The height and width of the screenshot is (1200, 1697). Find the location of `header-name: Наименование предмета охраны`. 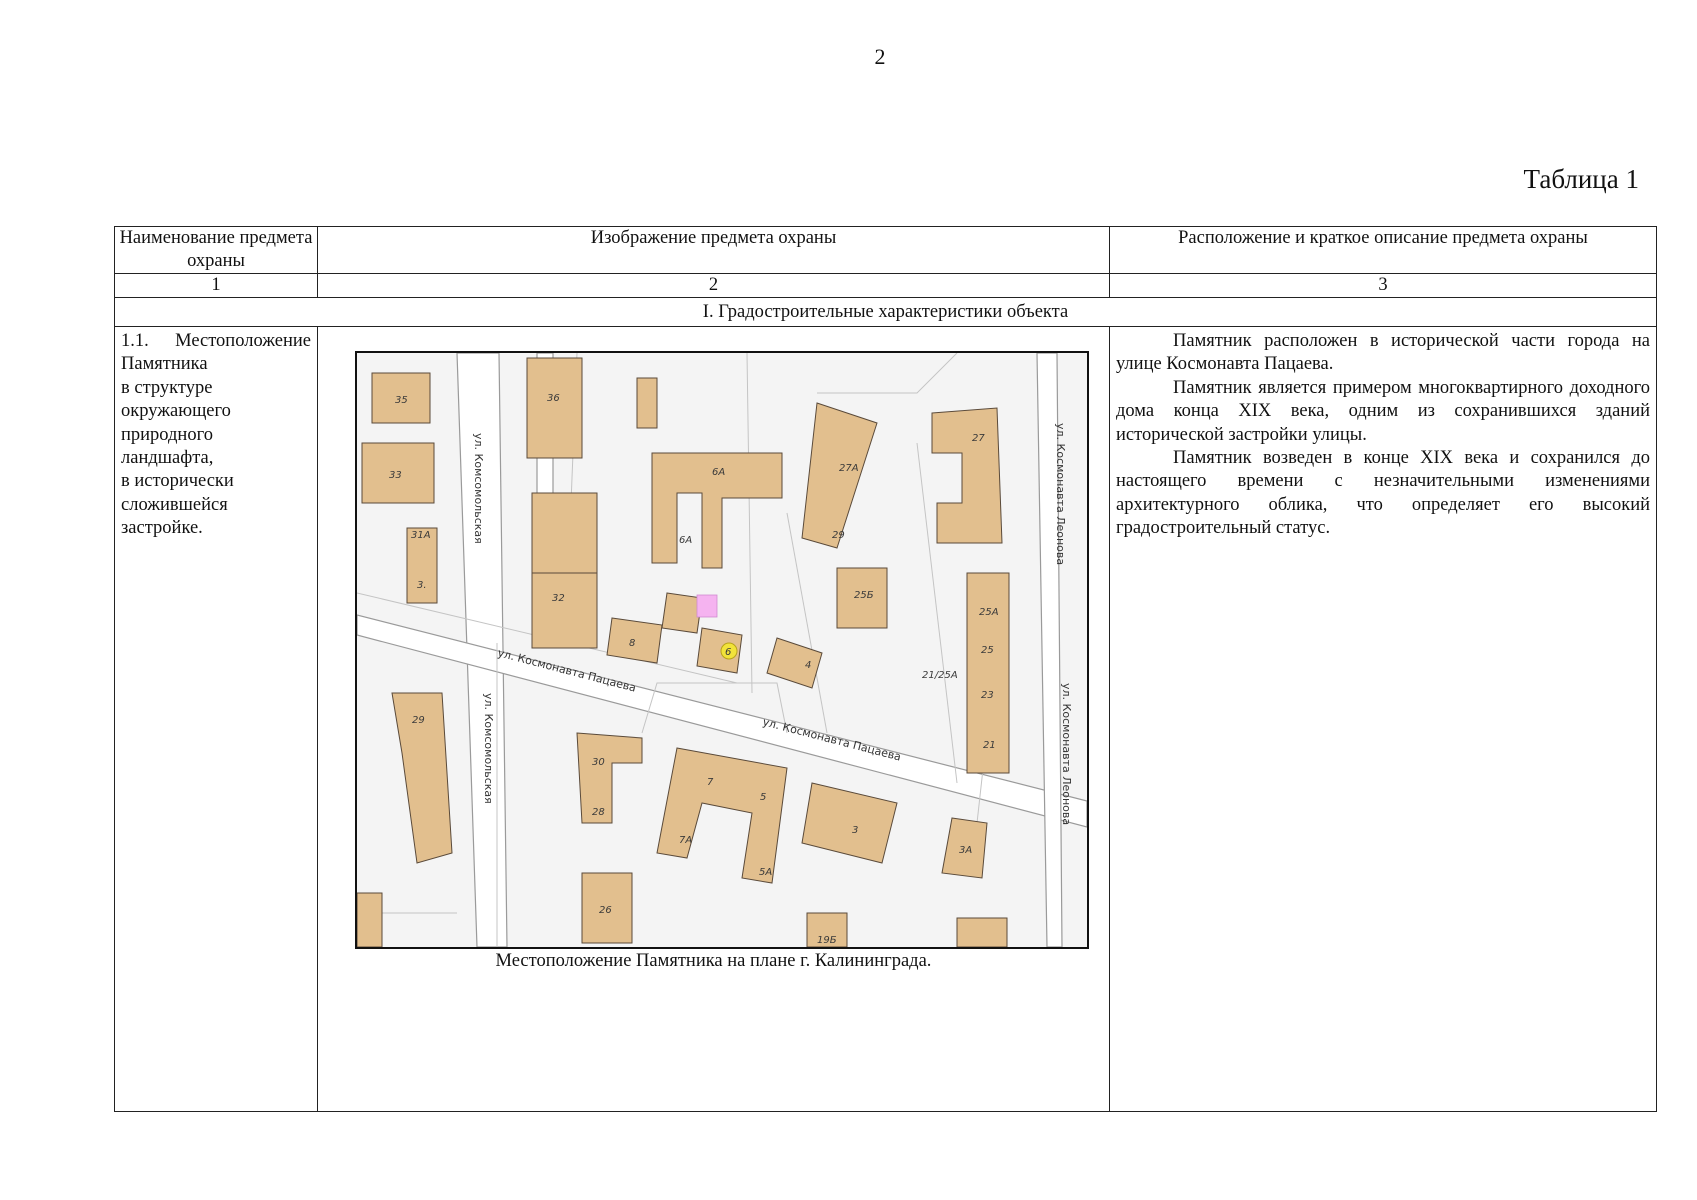

header-name: Наименование предмета охраны is located at coordinates (216, 250).